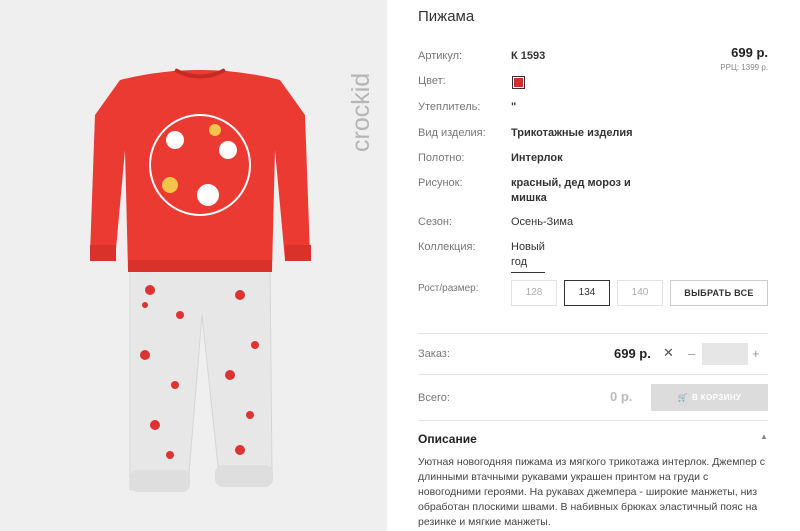 The width and height of the screenshot is (800, 531). What do you see at coordinates (434, 398) in the screenshot?
I see `total-label: Всего:` at bounding box center [434, 398].